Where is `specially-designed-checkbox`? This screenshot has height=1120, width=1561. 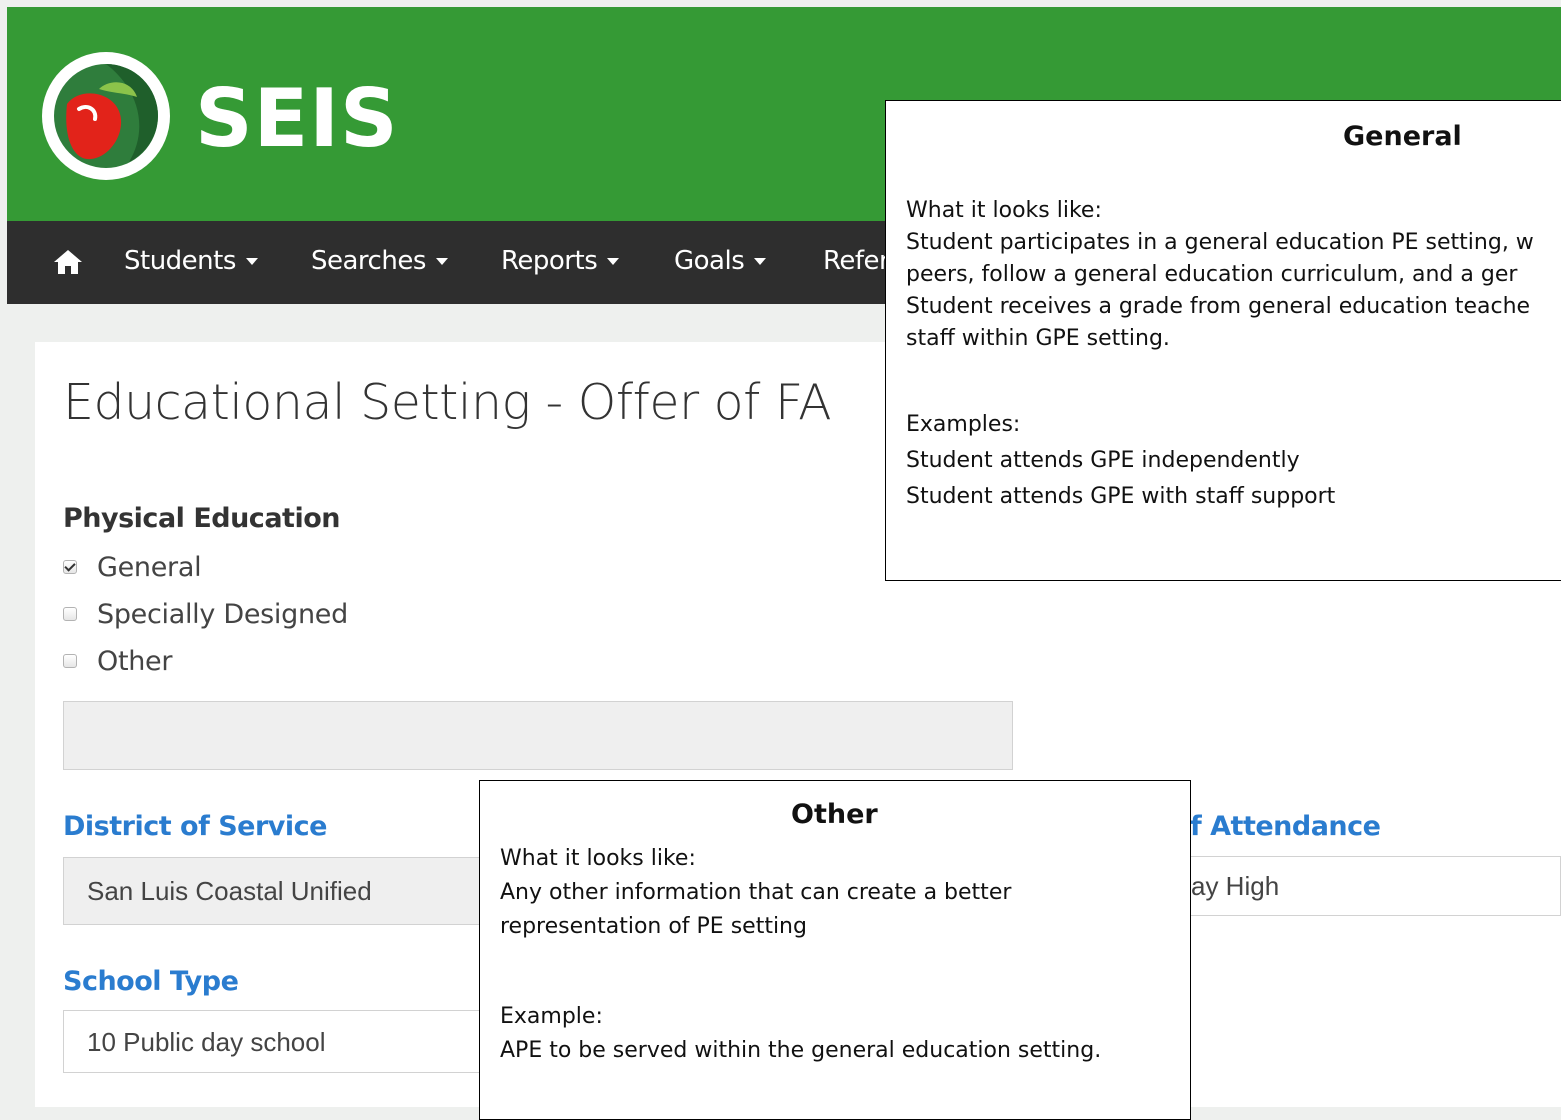
specially-designed-checkbox is located at coordinates (70, 614).